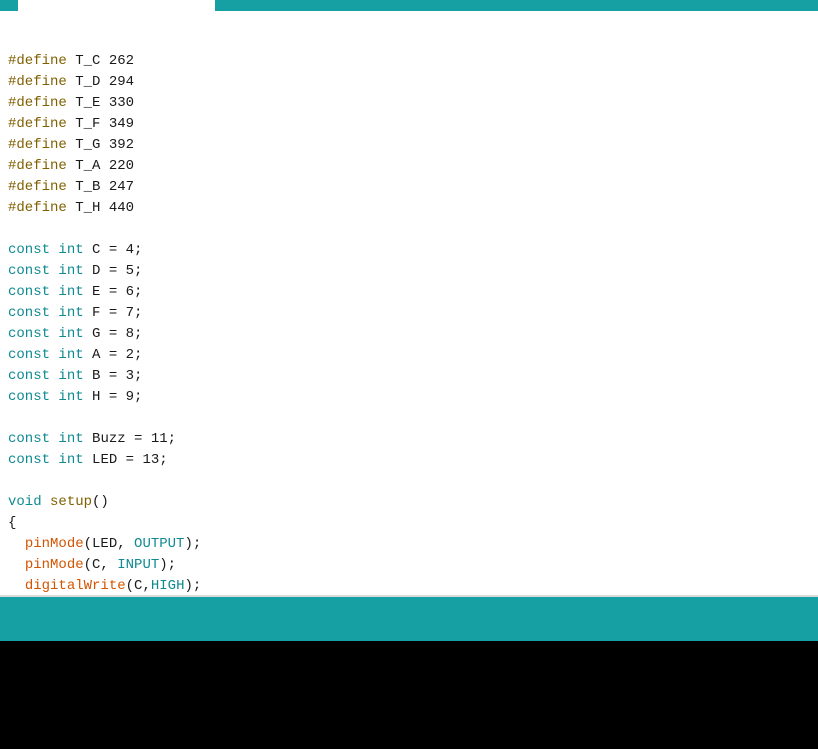  What do you see at coordinates (12, 523) in the screenshot?
I see `code-token-plain: {` at bounding box center [12, 523].